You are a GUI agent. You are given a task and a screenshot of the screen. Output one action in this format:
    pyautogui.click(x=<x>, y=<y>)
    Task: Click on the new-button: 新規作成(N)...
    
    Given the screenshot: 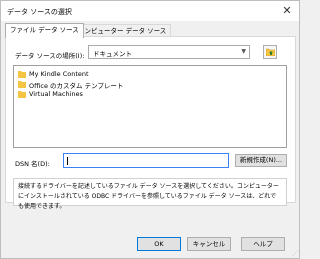 What is the action you would take?
    pyautogui.click(x=261, y=160)
    